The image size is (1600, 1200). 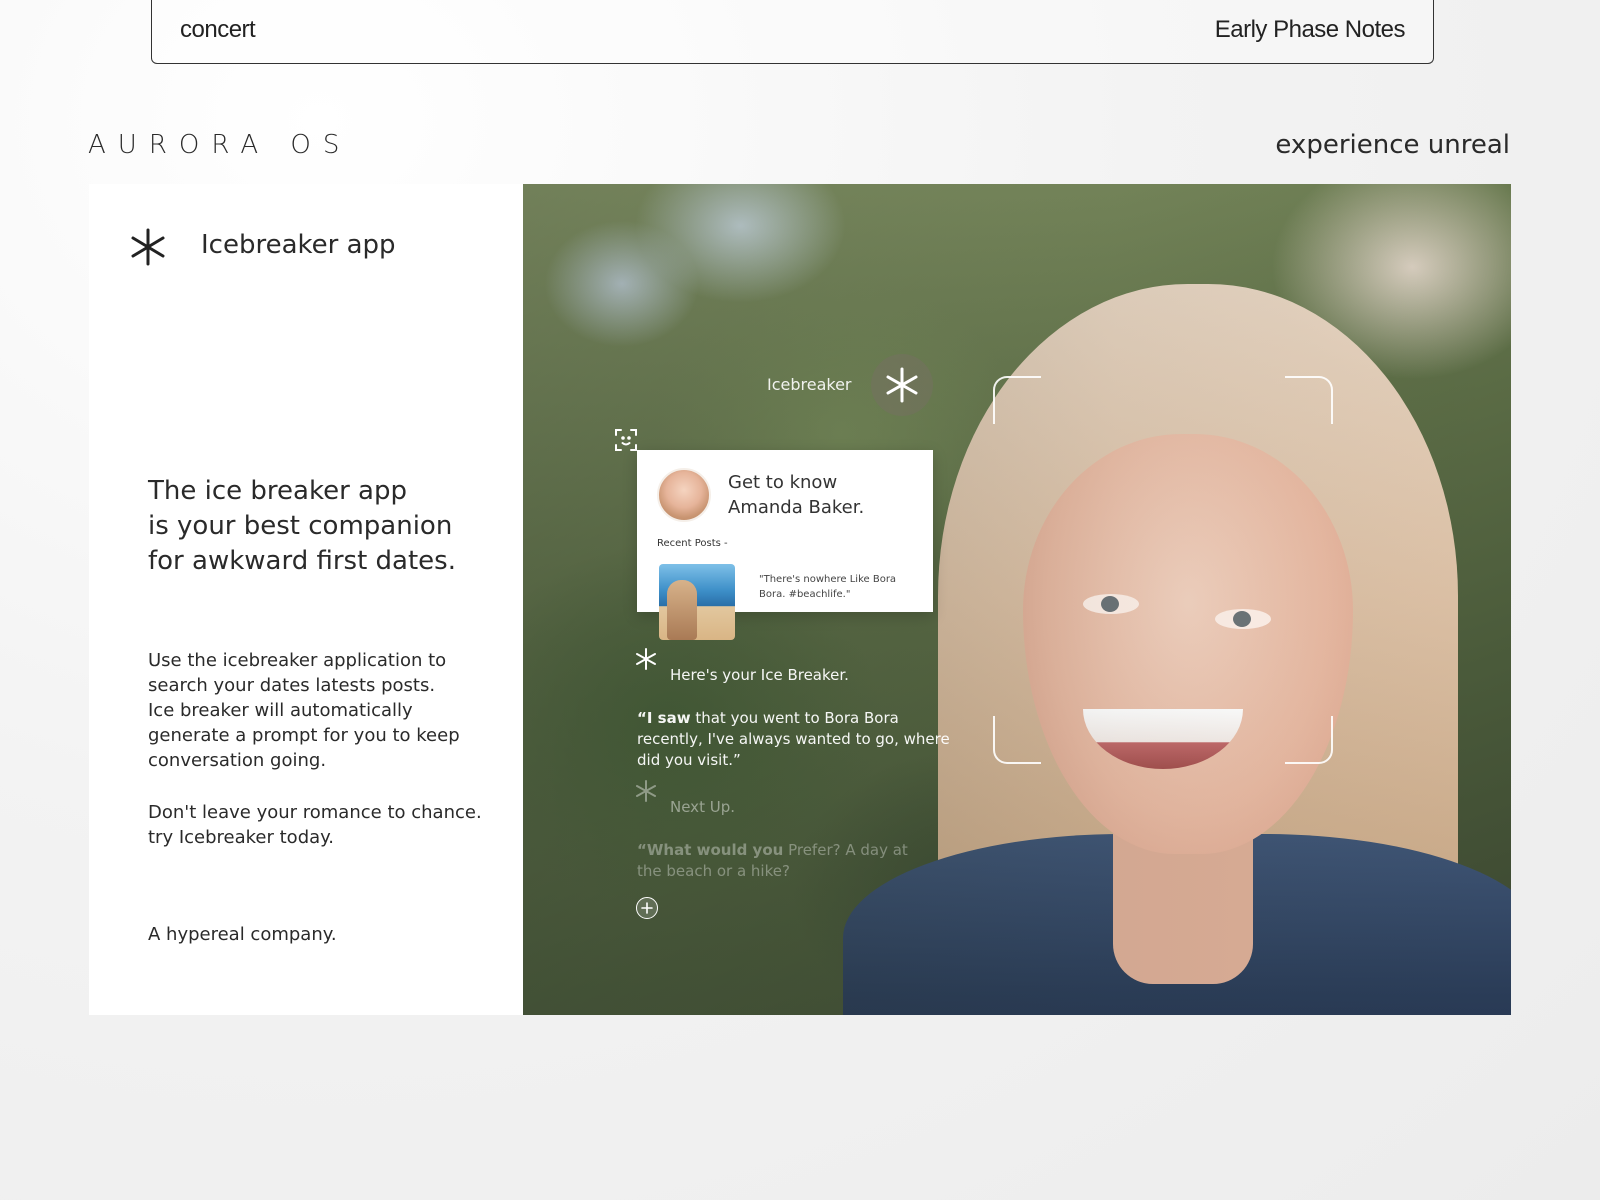 What do you see at coordinates (302, 561) in the screenshot?
I see `headline-line: for awkward first dates.` at bounding box center [302, 561].